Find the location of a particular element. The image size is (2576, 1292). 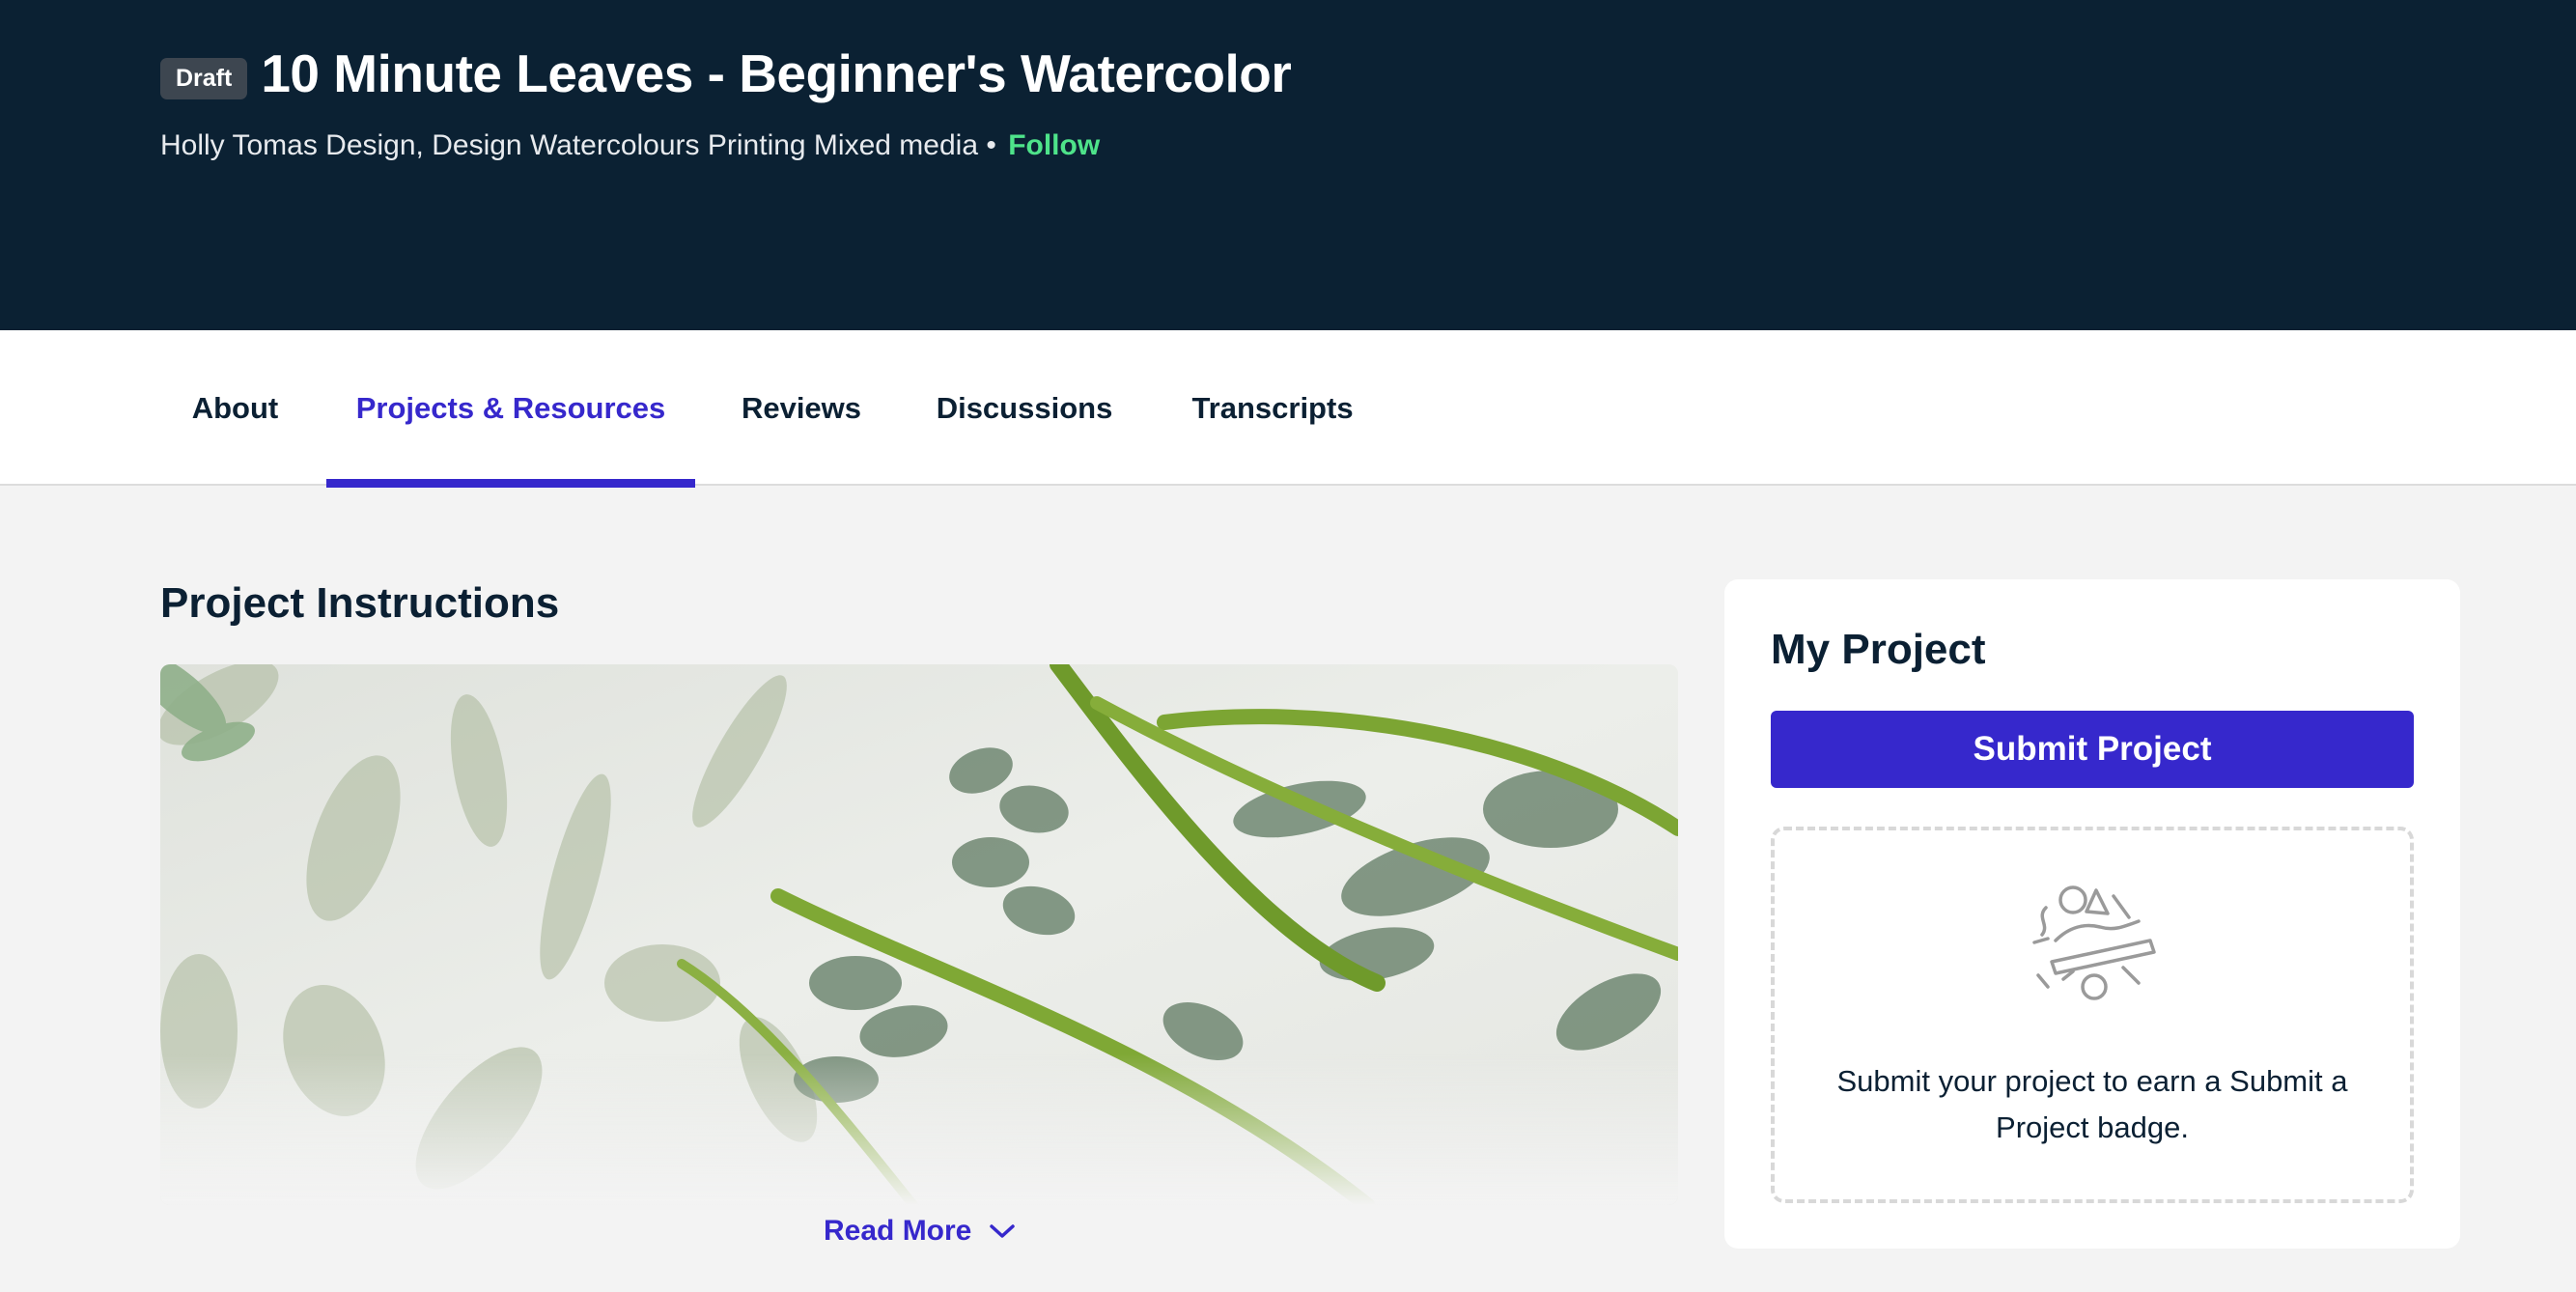

tab-label: Reviews is located at coordinates (802, 407).